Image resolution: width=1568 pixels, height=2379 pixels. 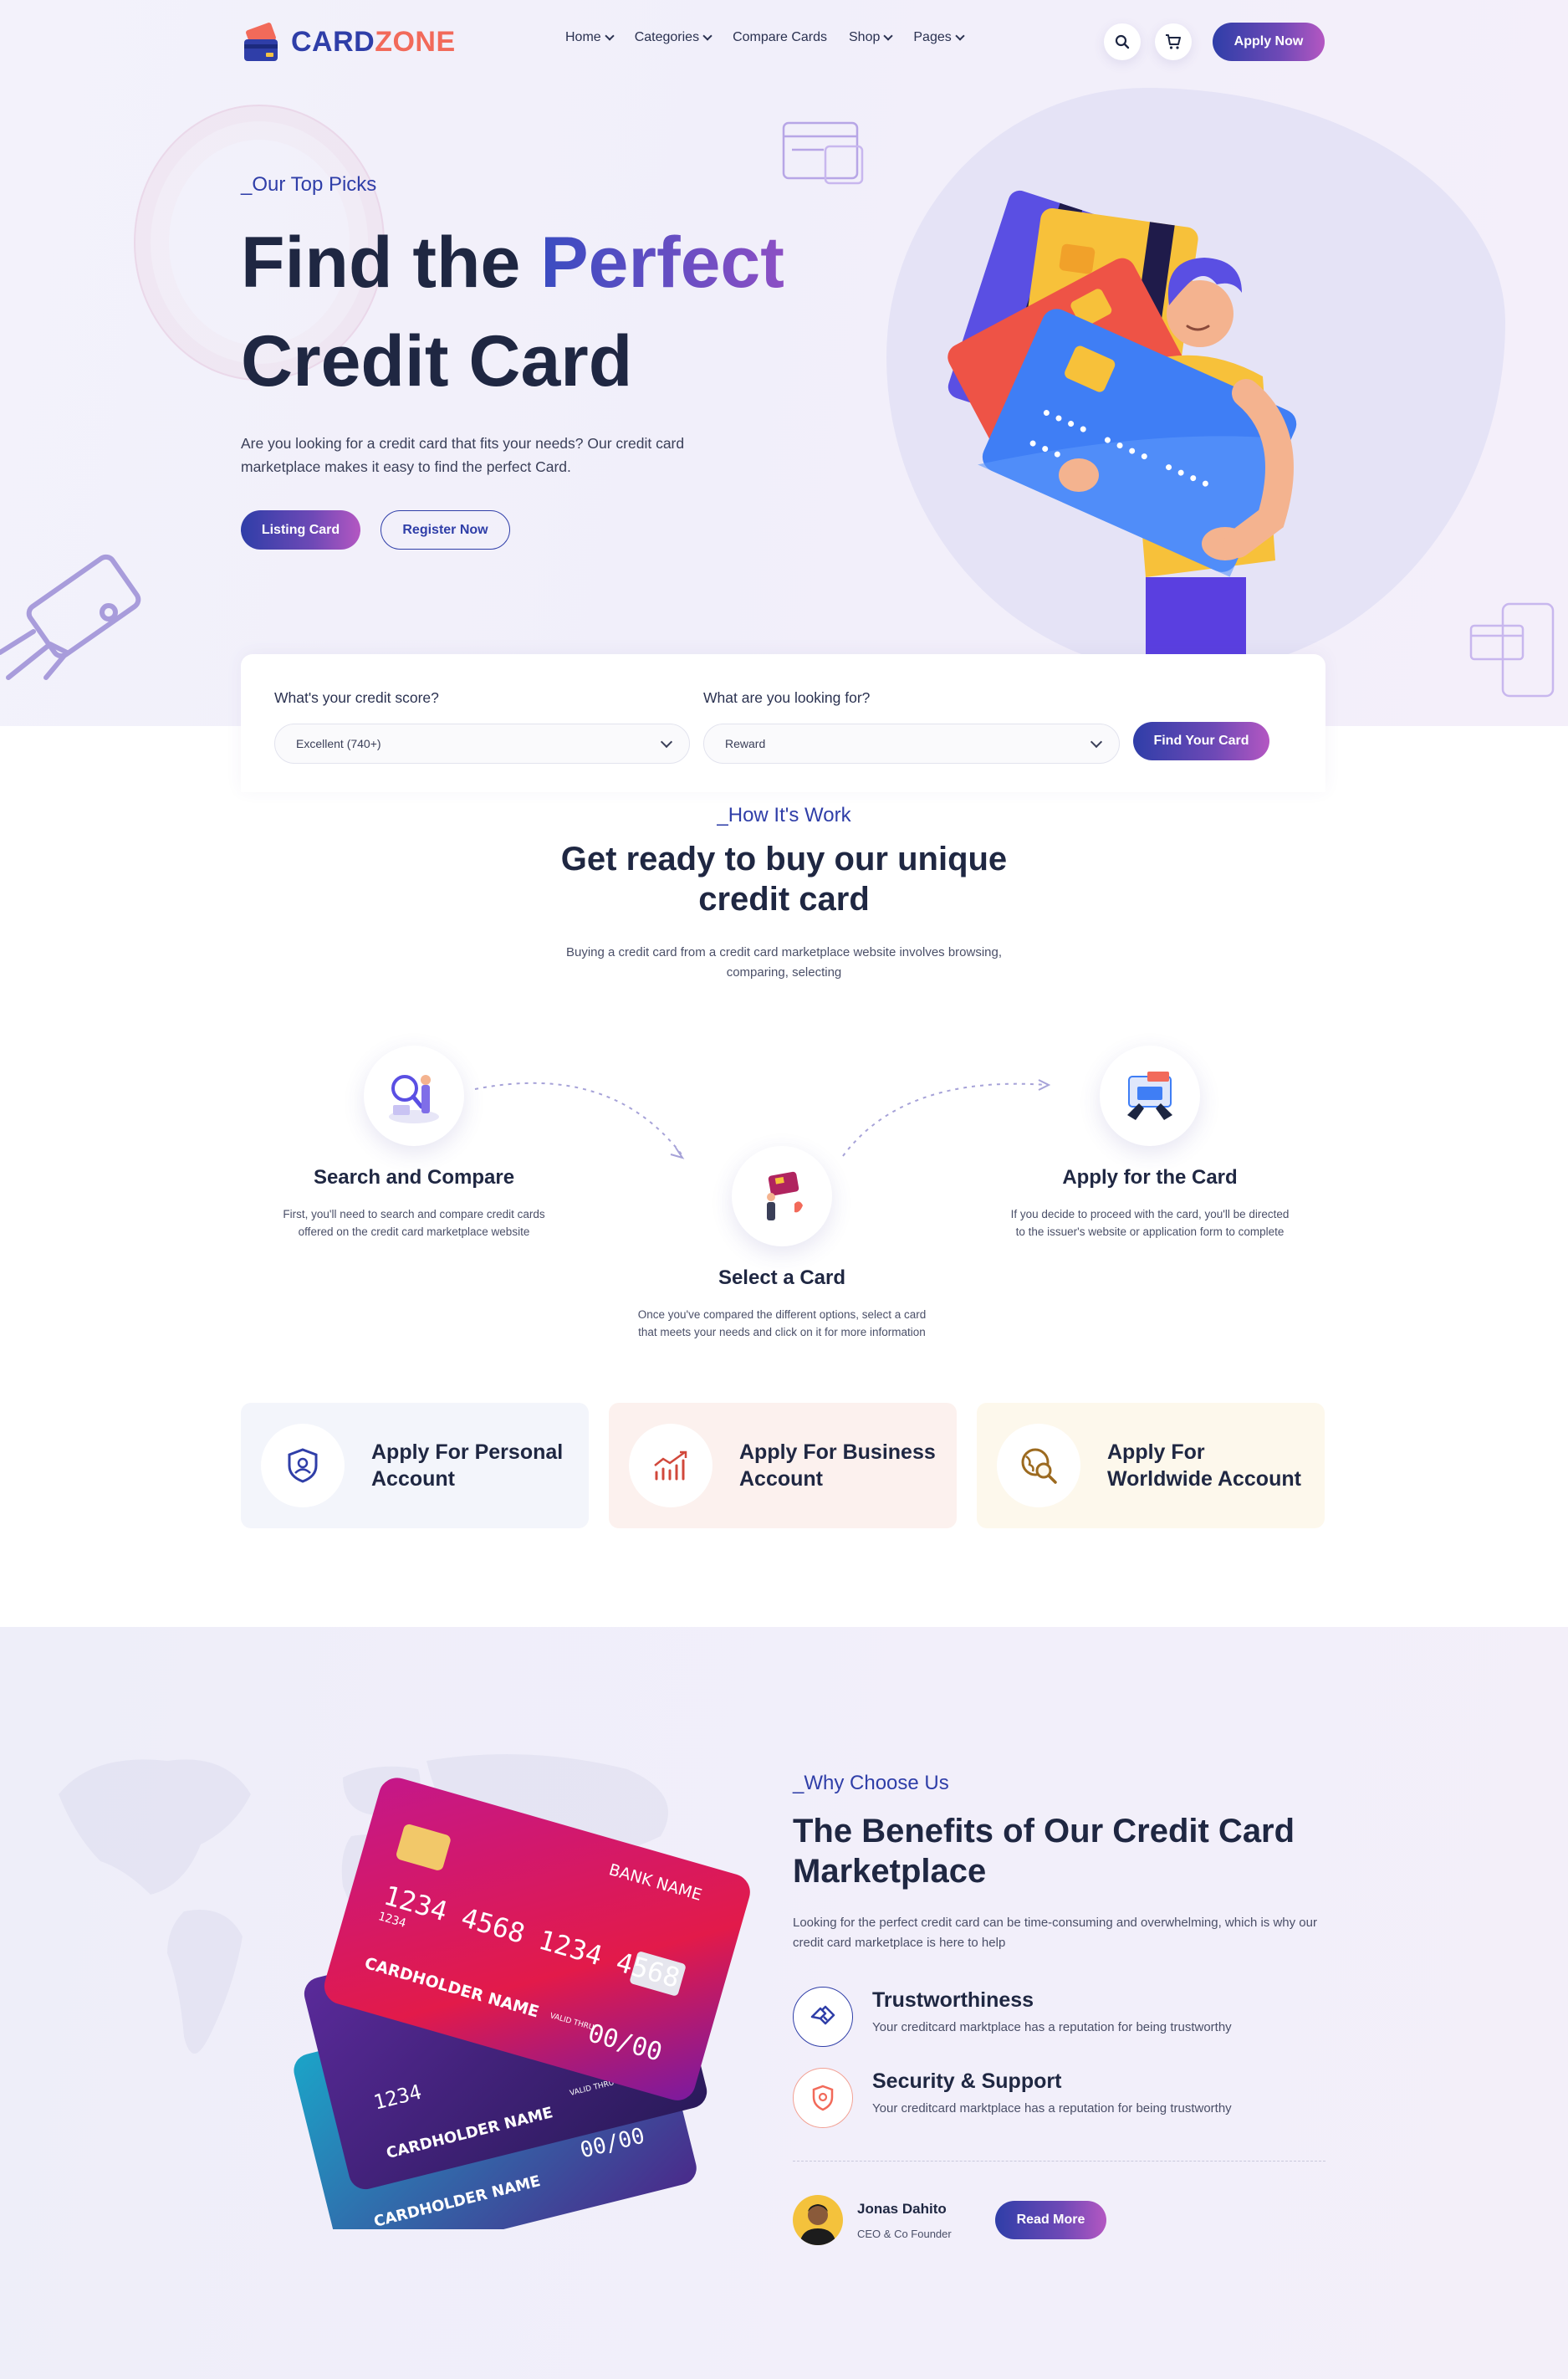 I want to click on why-choose-us-tagline: _Why Choose Us, so click(x=871, y=1783).